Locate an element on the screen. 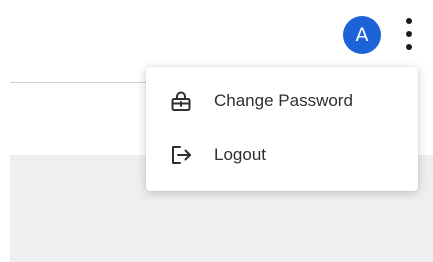  user-avatar: A is located at coordinates (362, 35).